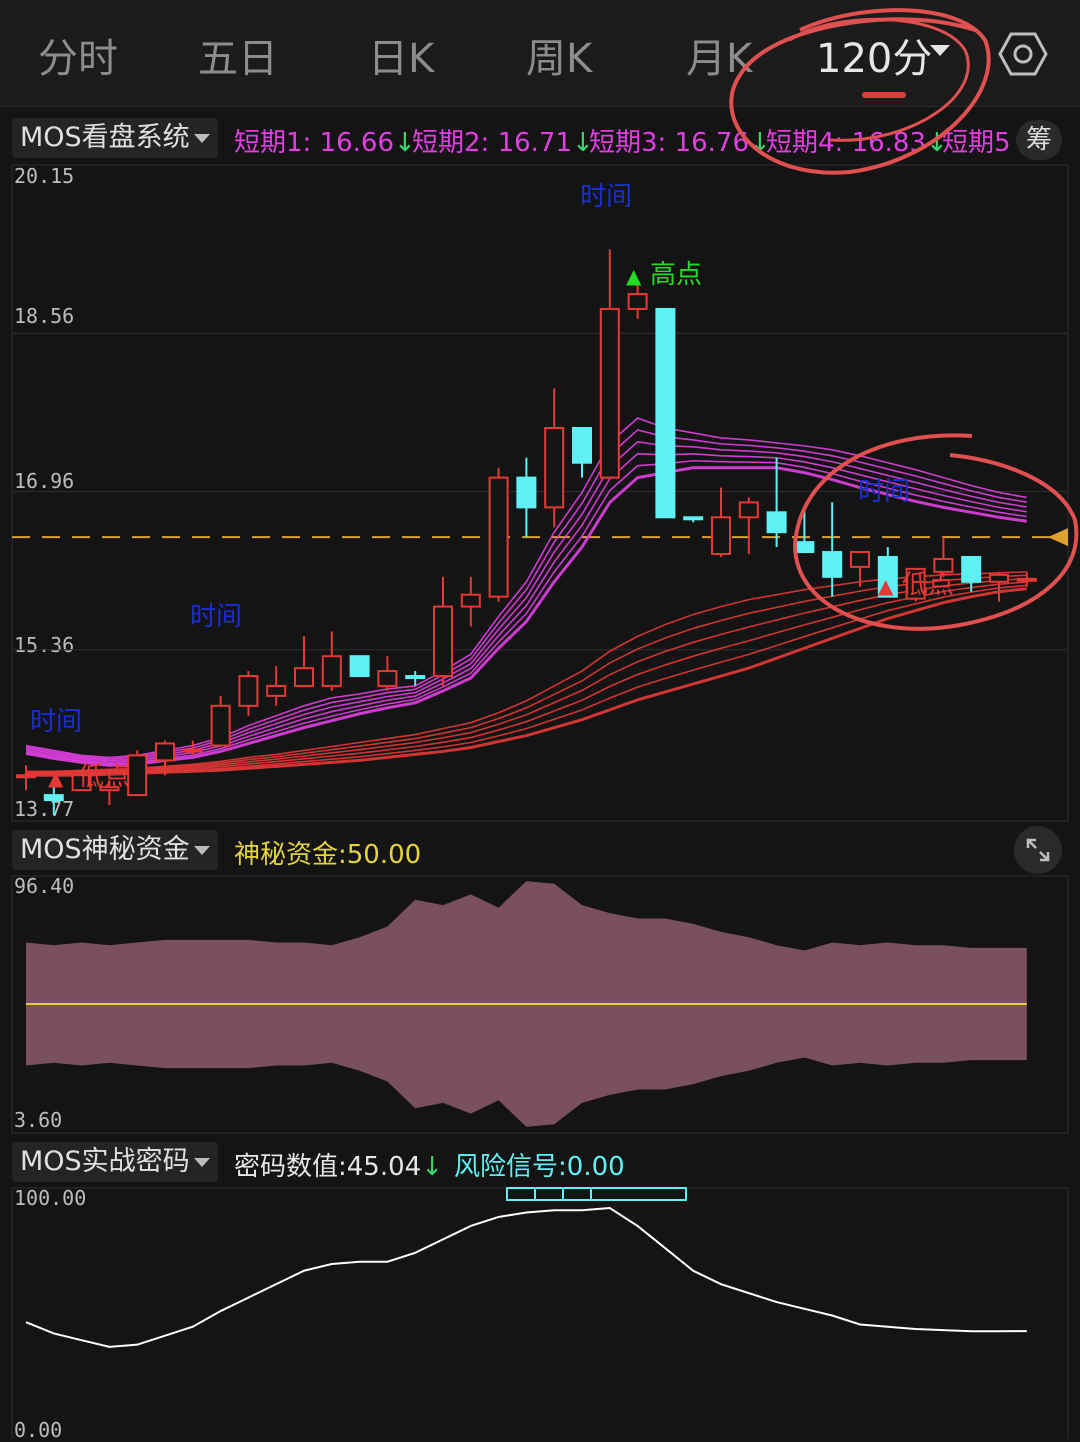 This screenshot has width=1080, height=1442. What do you see at coordinates (634, 276) in the screenshot?
I see `high-point-marker-icon: ▲` at bounding box center [634, 276].